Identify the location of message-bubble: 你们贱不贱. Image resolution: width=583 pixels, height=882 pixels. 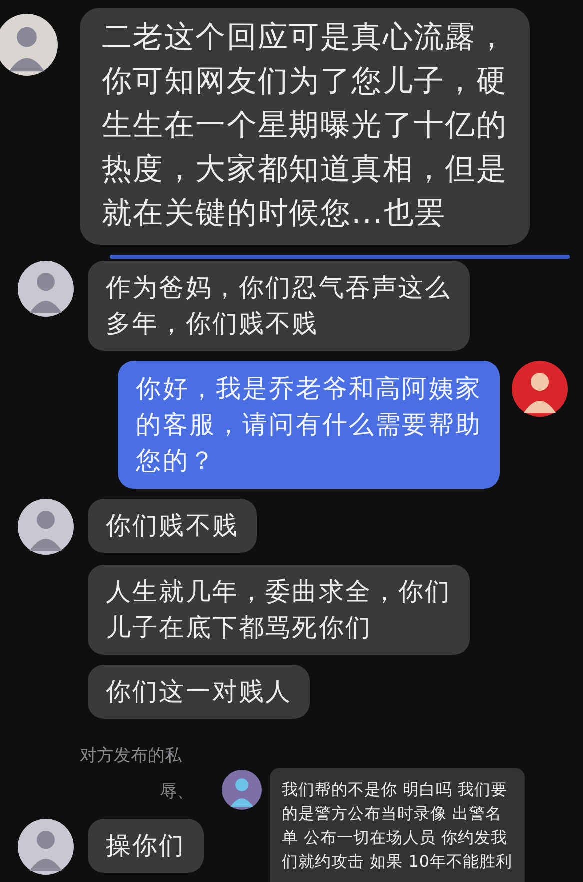
(172, 526).